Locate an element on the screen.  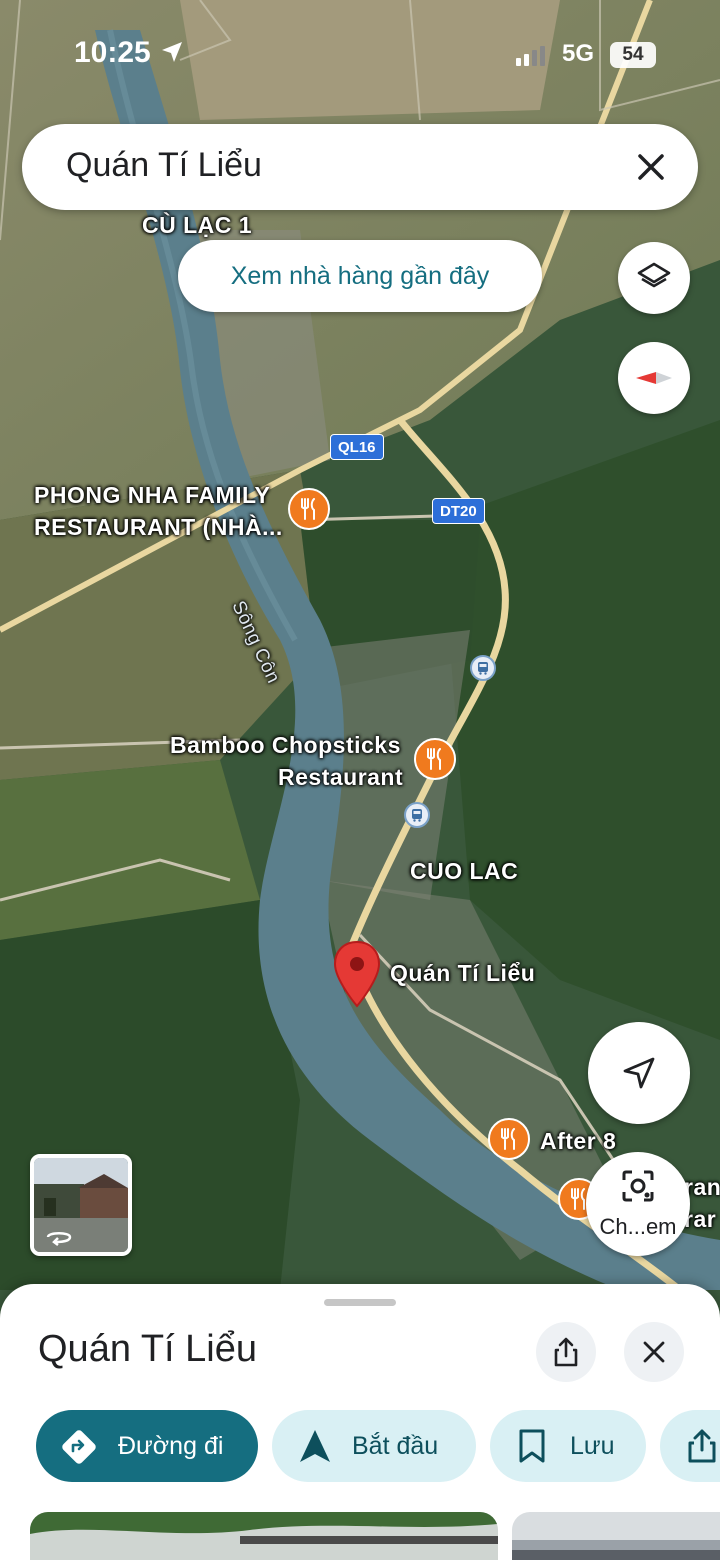
my-location-button is located at coordinates (639, 1073).